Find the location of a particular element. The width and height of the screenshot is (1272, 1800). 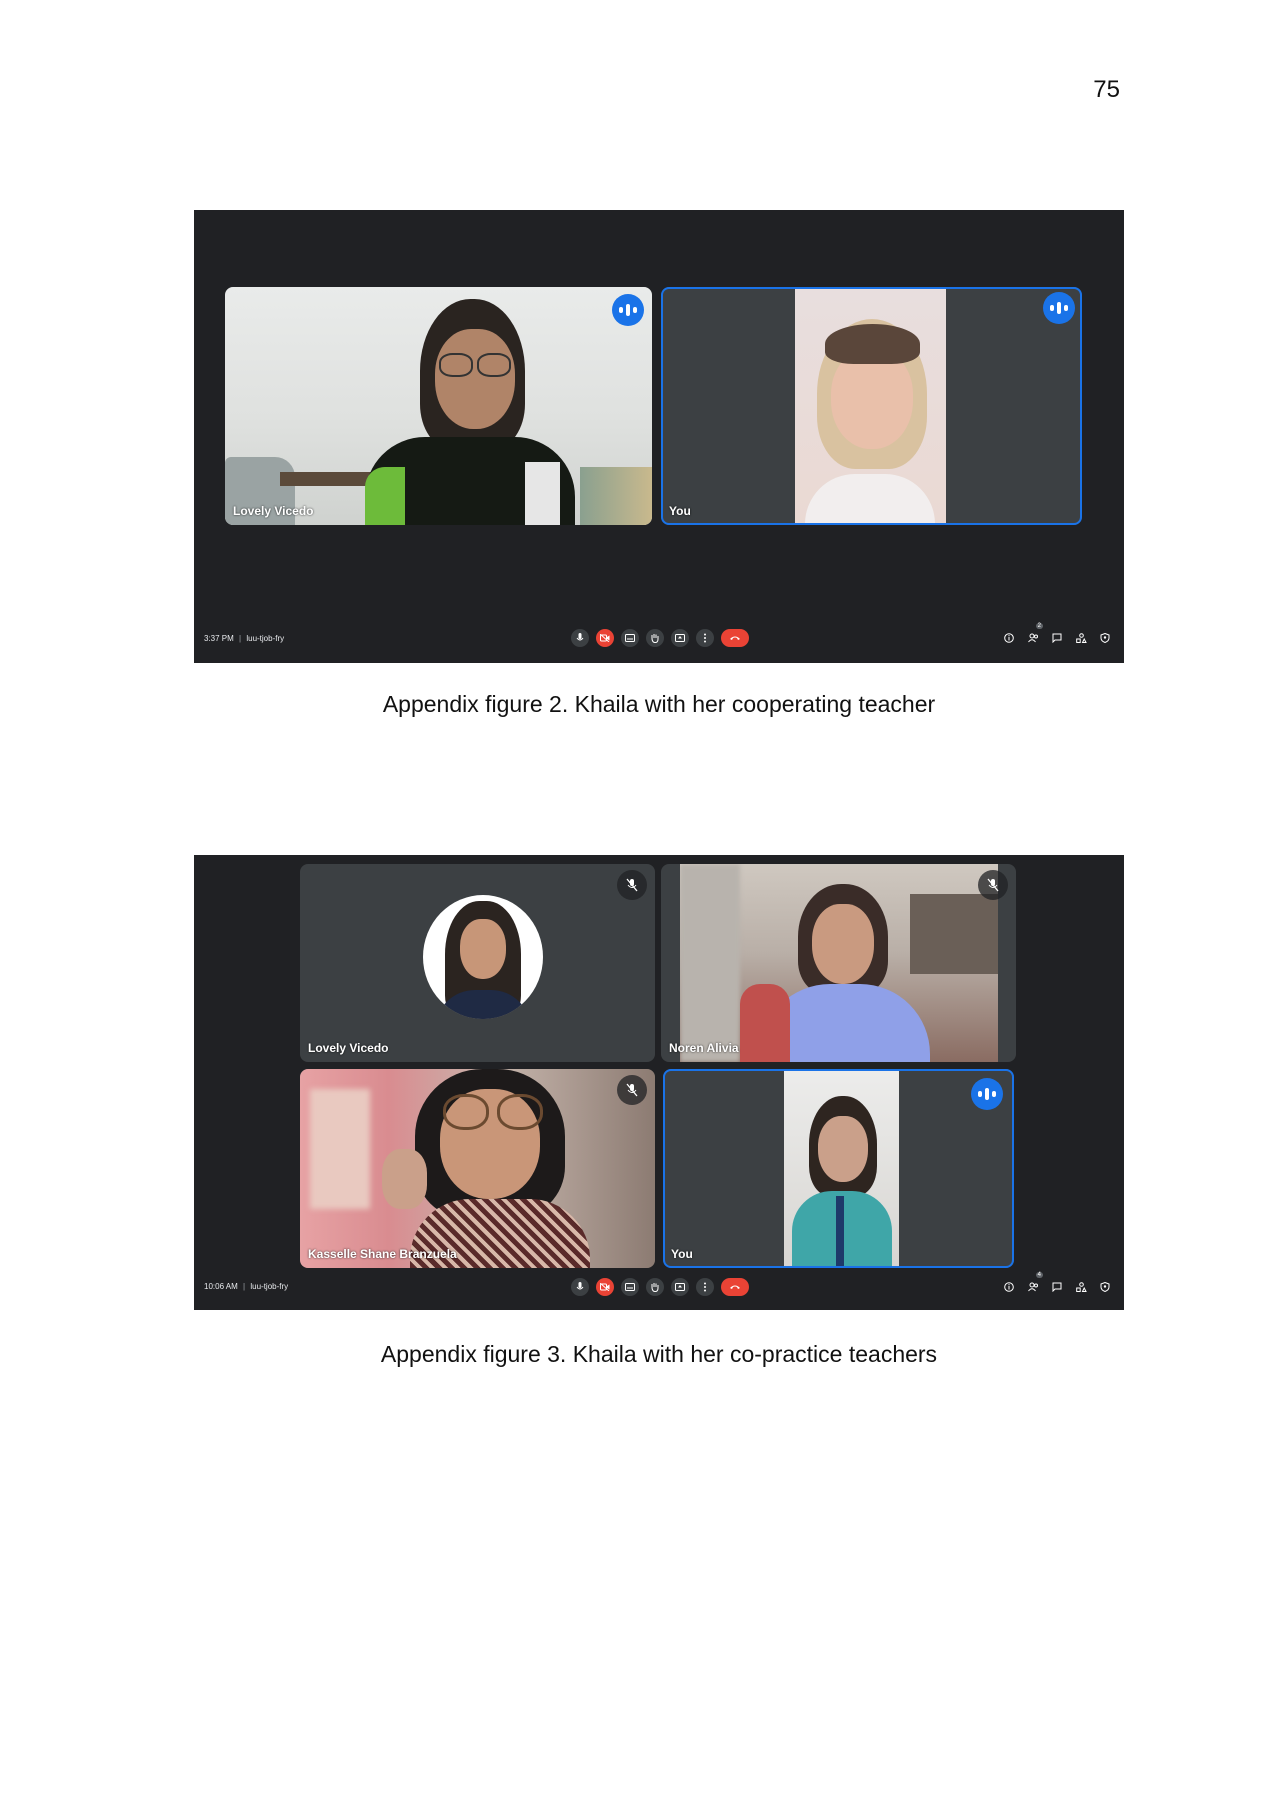

meeting-time: 3:37 PM is located at coordinates (219, 638).